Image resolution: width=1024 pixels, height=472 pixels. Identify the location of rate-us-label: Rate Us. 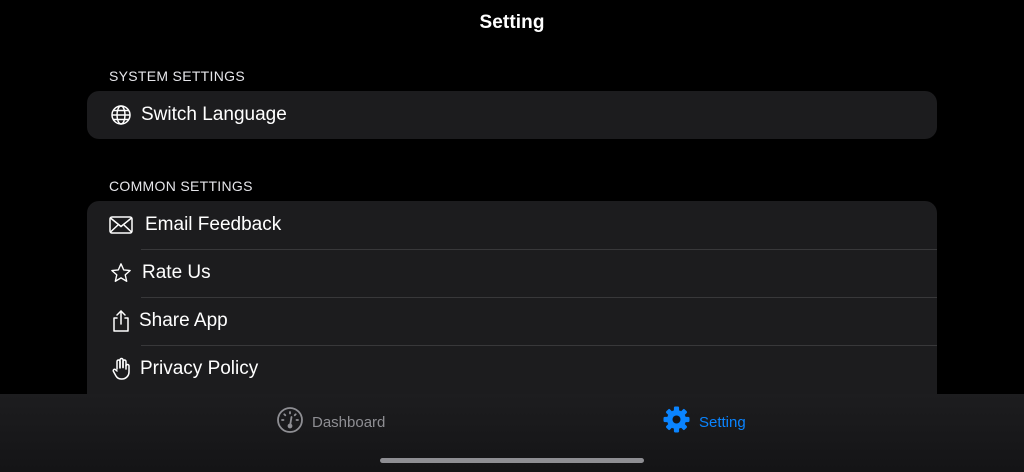
(176, 272).